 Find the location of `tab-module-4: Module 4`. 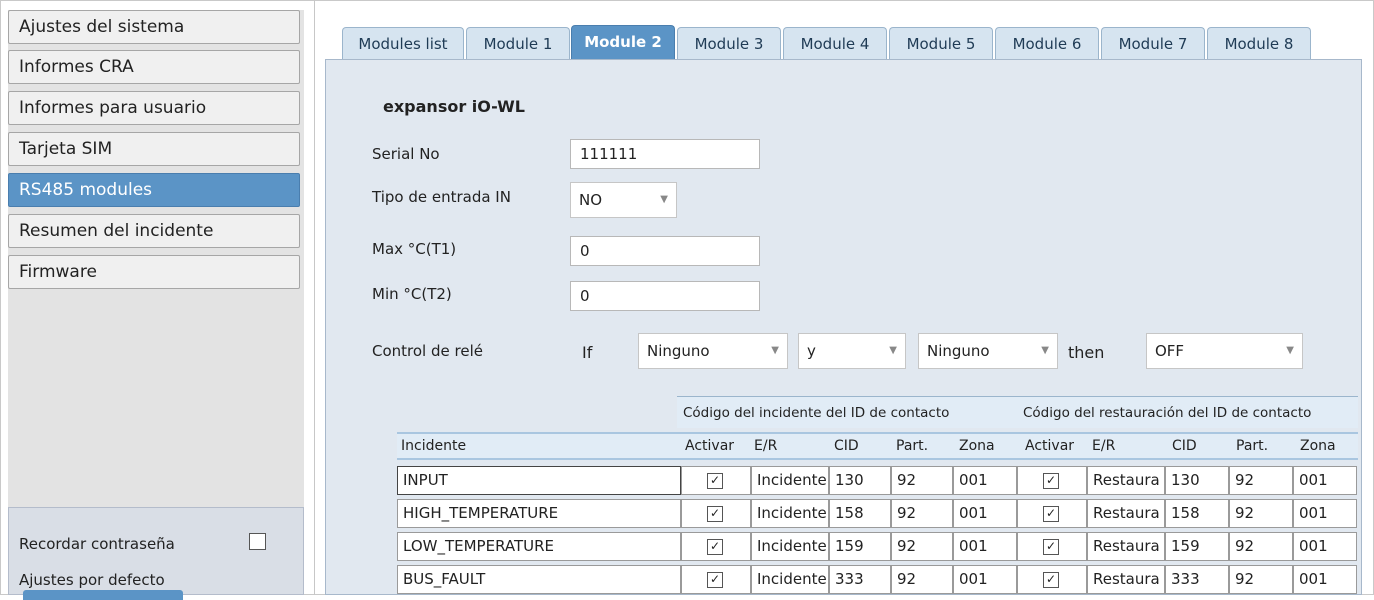

tab-module-4: Module 4 is located at coordinates (835, 43).